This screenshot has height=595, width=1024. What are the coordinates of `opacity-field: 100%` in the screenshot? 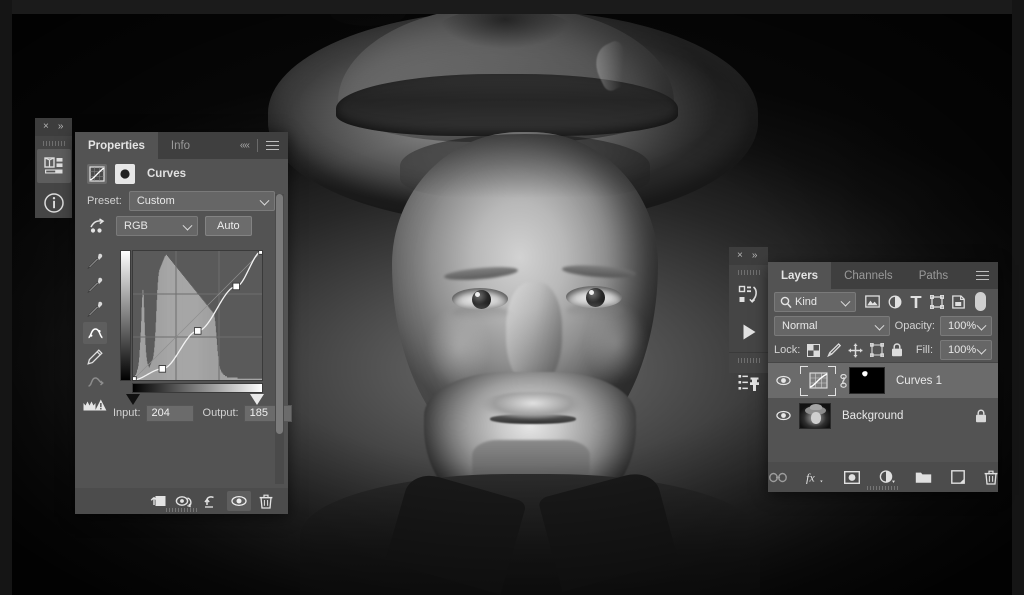 It's located at (966, 326).